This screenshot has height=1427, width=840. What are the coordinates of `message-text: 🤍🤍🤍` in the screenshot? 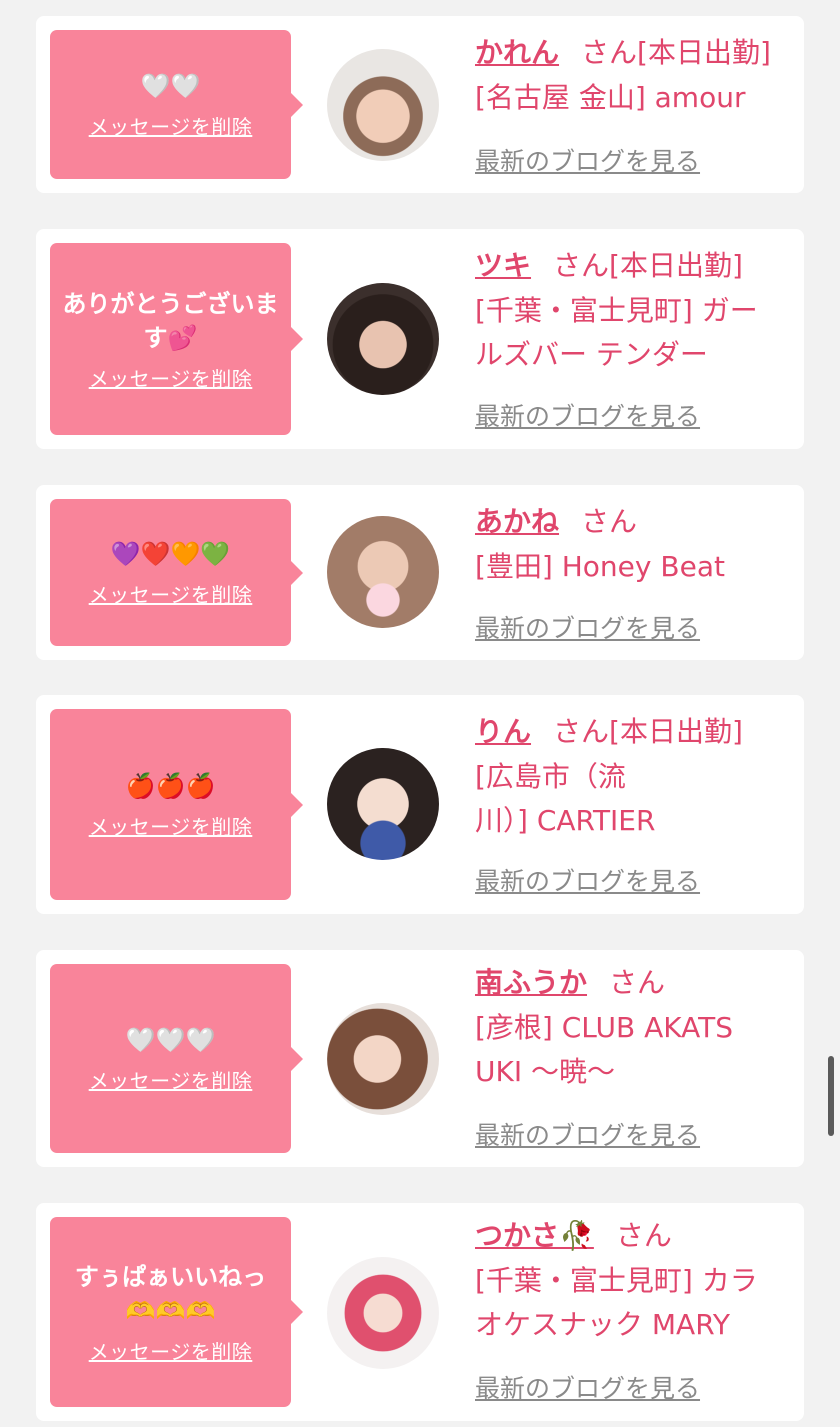 It's located at (170, 1040).